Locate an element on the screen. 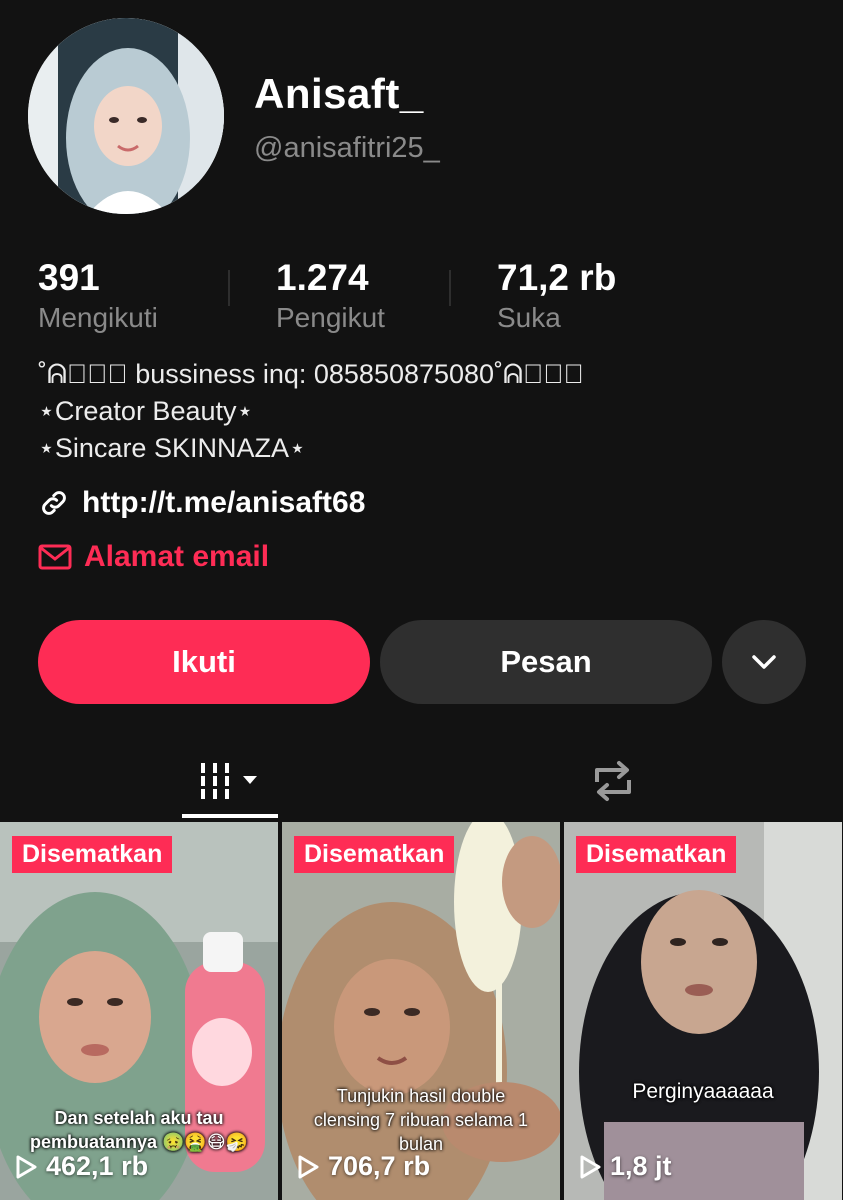 The width and height of the screenshot is (843, 1200). repost-icon is located at coordinates (613, 781).